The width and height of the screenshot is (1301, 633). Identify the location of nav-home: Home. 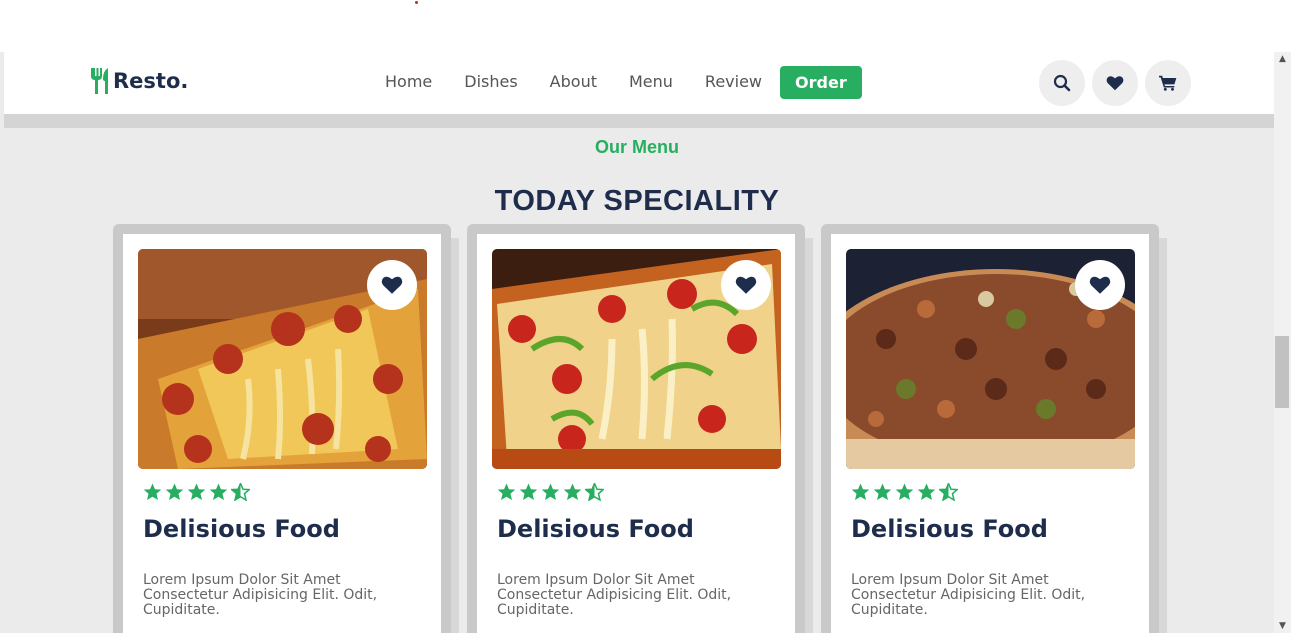
(408, 82).